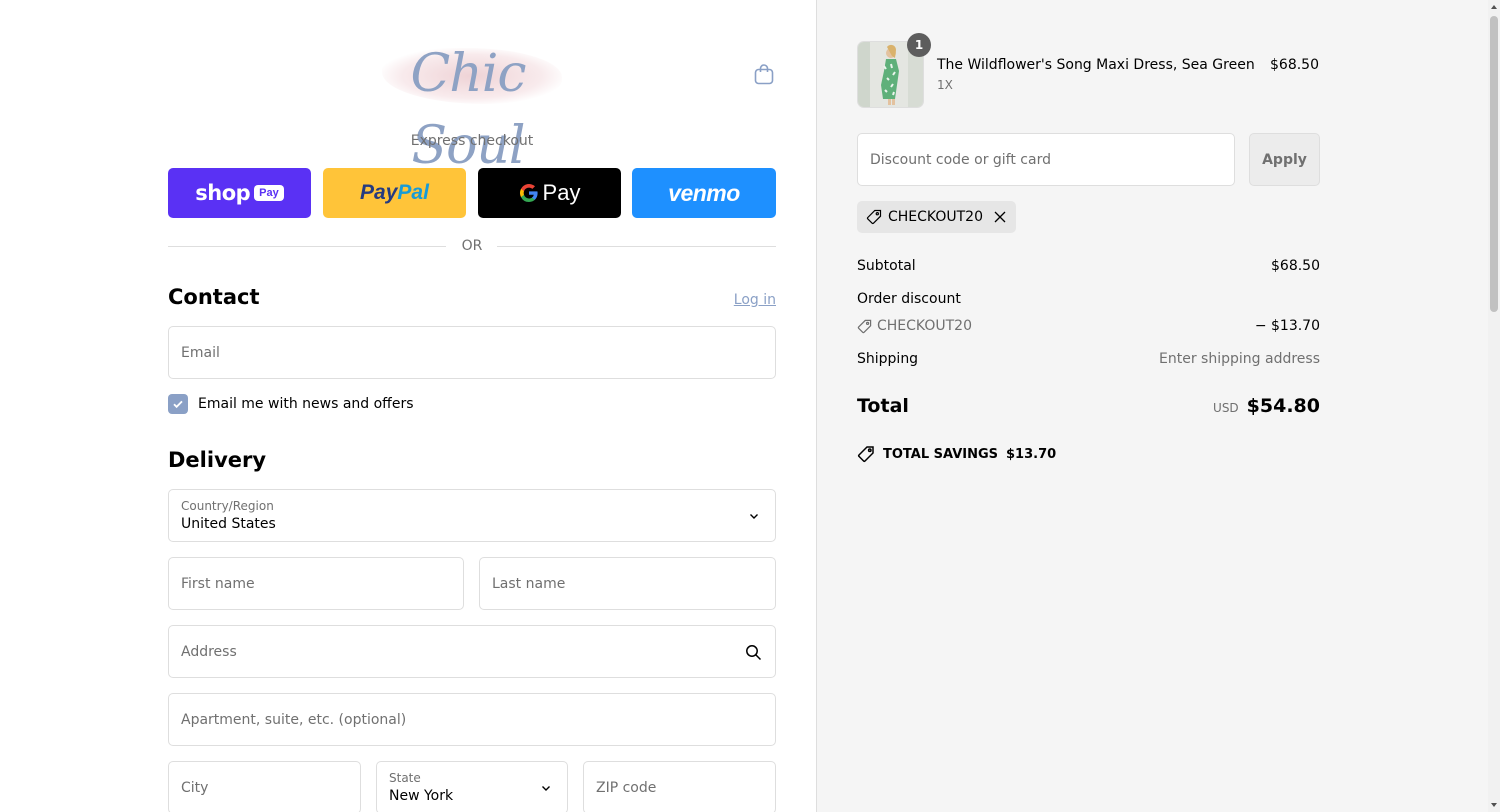  I want to click on venmo-wordmark: venmo, so click(704, 192).